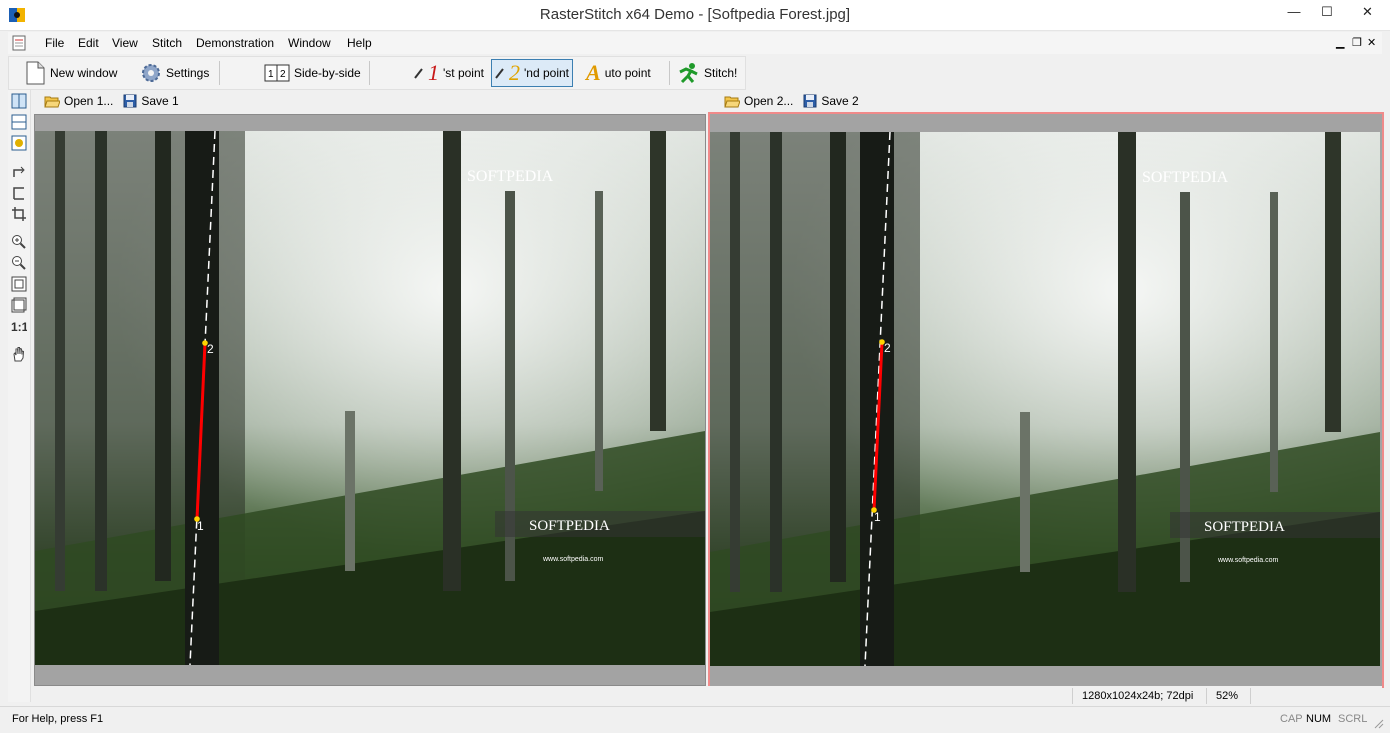  I want to click on menu-demonstration: Demonstration, so click(235, 43).